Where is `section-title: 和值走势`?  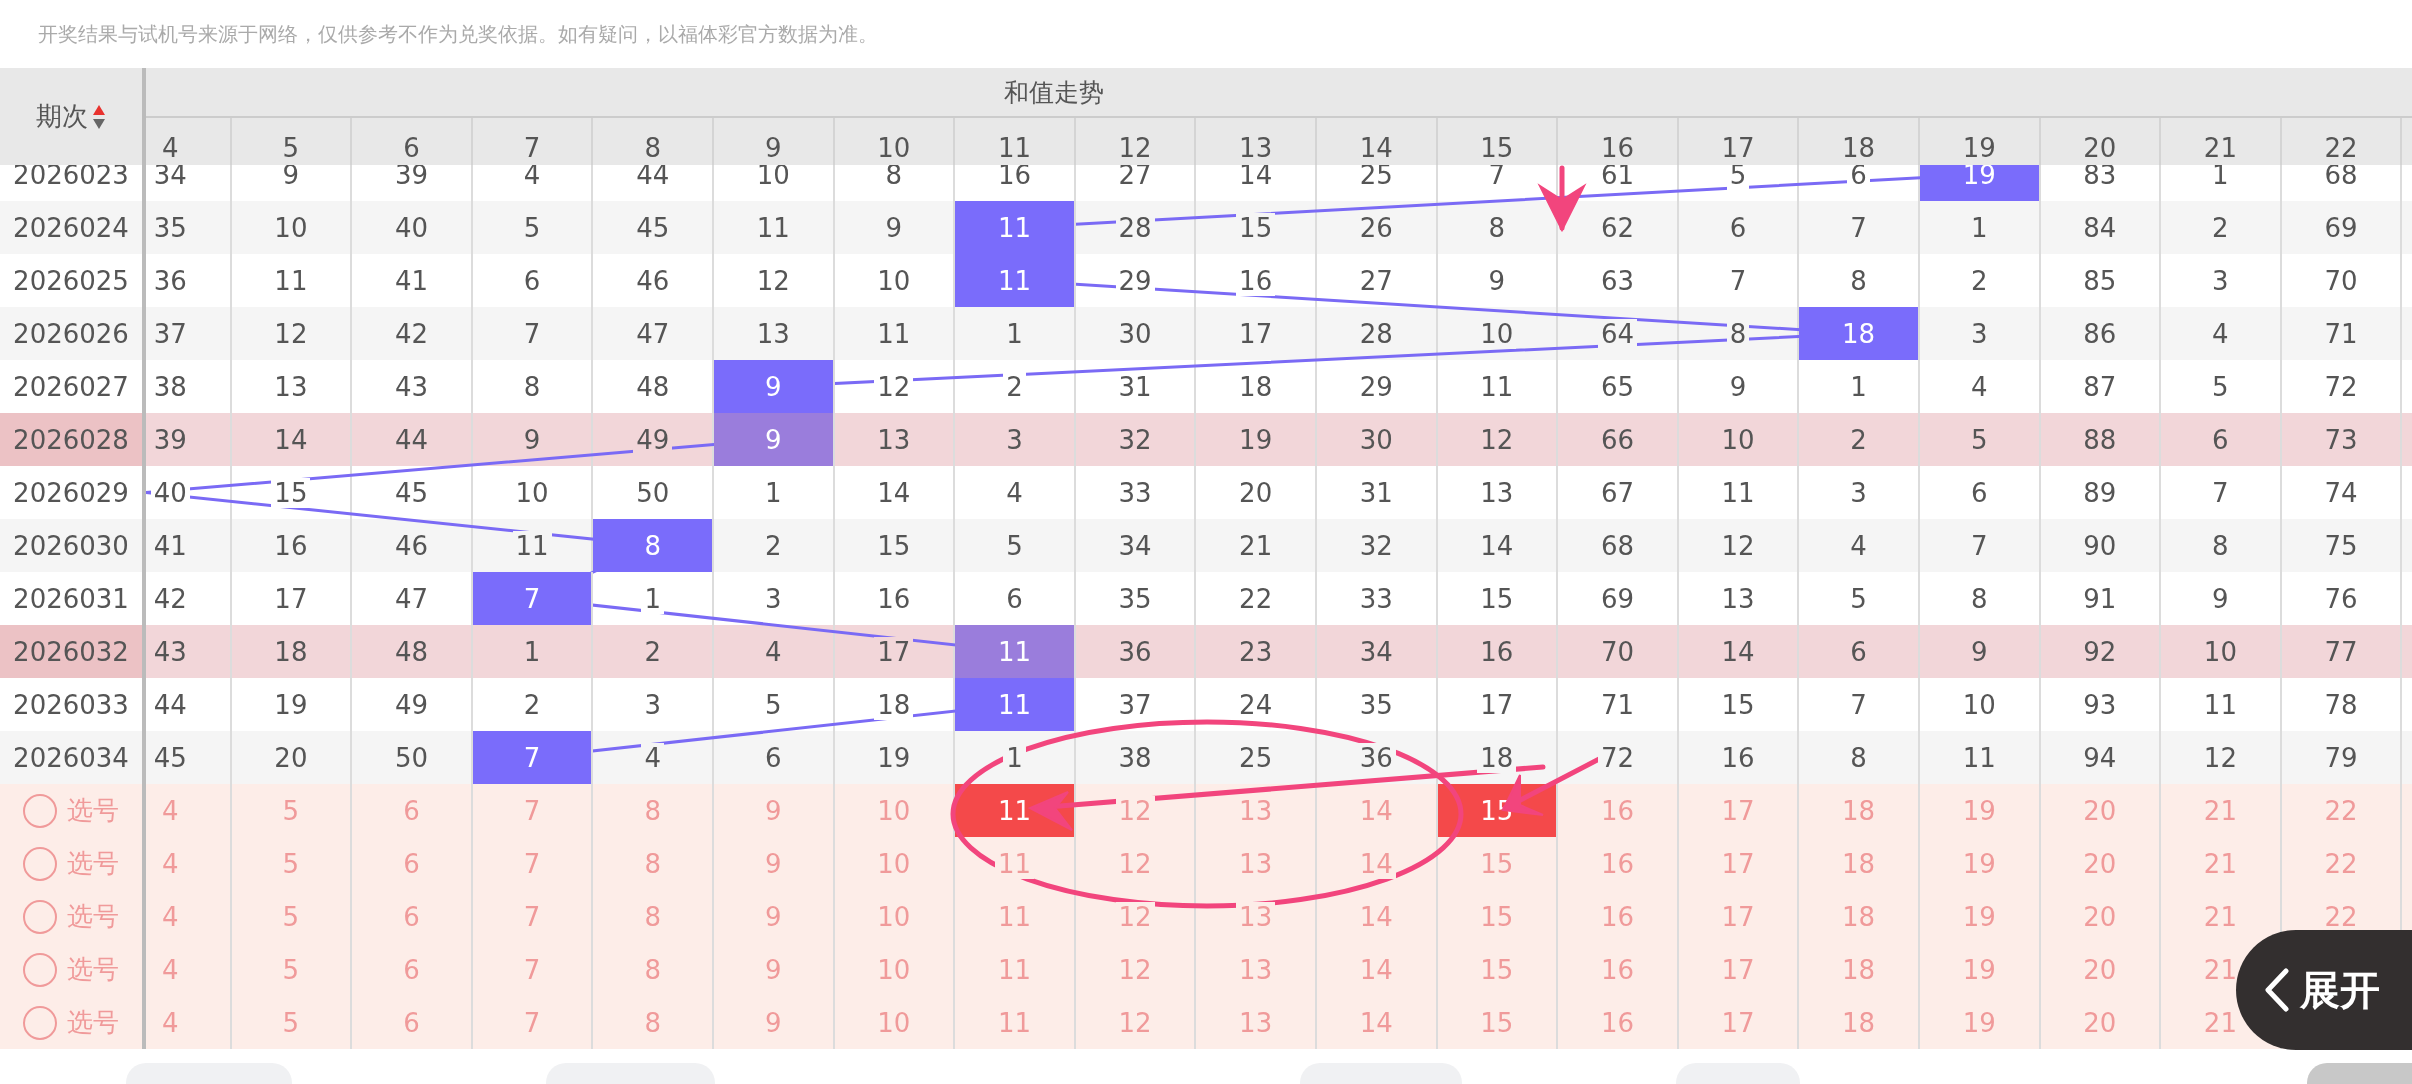 section-title: 和值走势 is located at coordinates (1054, 92).